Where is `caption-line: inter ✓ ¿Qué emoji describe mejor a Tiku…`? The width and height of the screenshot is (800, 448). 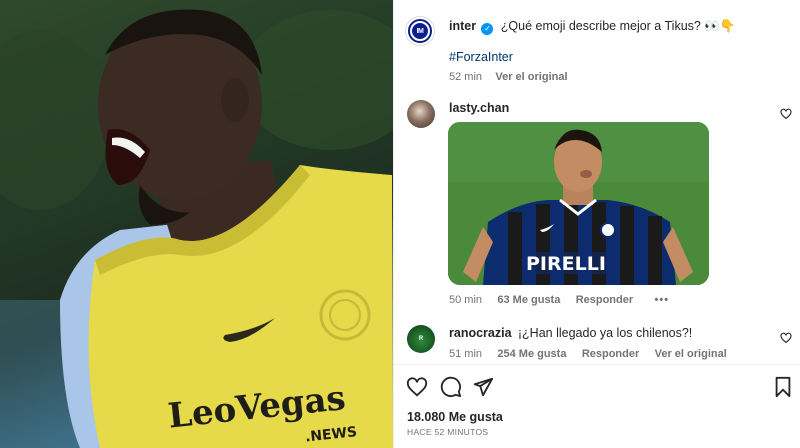
caption-line: inter ✓ ¿Qué emoji describe mejor a Tiku… is located at coordinates (592, 27).